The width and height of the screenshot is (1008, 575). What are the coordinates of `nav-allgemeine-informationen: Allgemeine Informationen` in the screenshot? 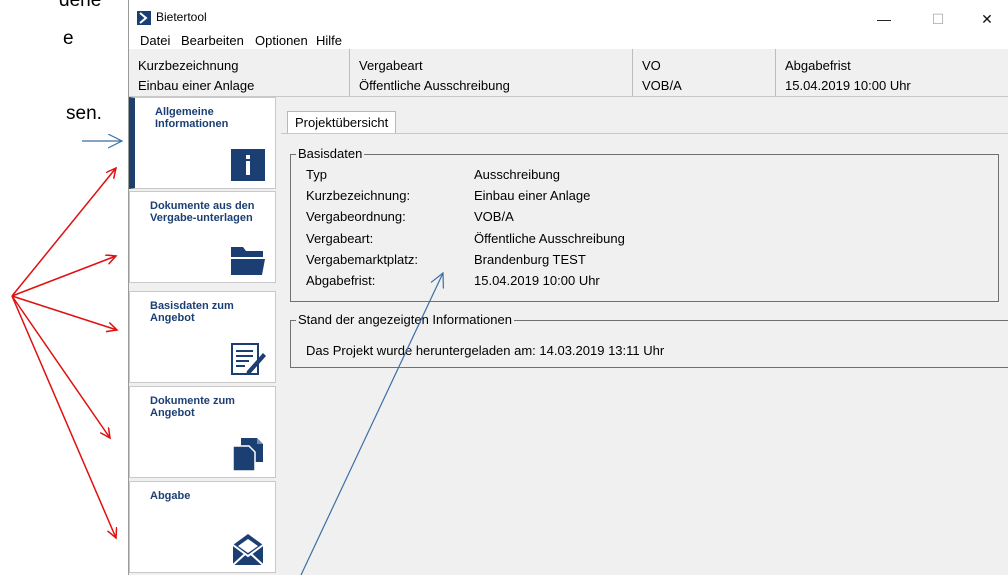 It's located at (202, 143).